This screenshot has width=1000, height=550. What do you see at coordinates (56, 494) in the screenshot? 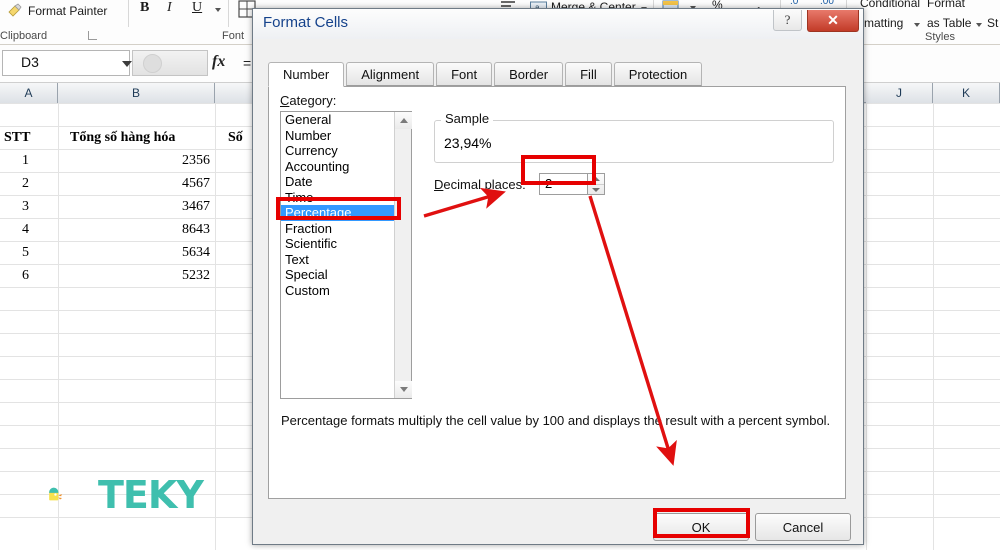
I see `teky-mascot-icon` at bounding box center [56, 494].